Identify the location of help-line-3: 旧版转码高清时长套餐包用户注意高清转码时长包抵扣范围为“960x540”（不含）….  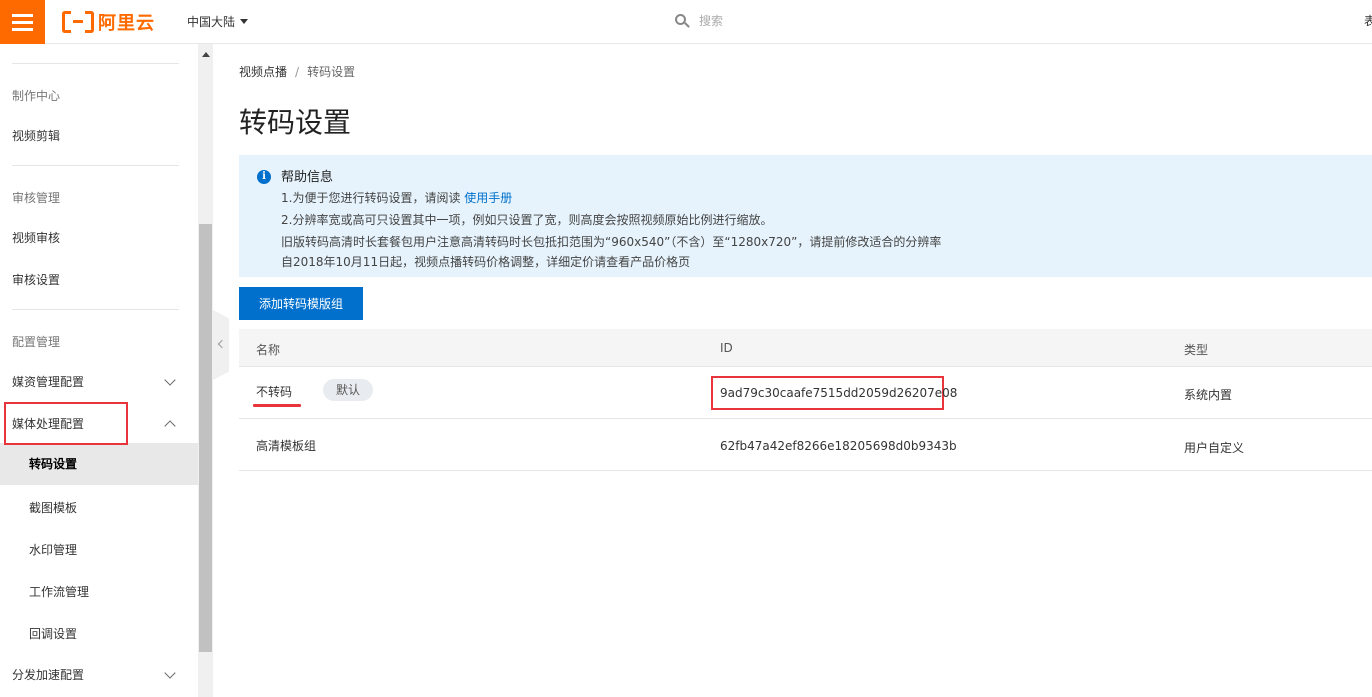
(611, 242).